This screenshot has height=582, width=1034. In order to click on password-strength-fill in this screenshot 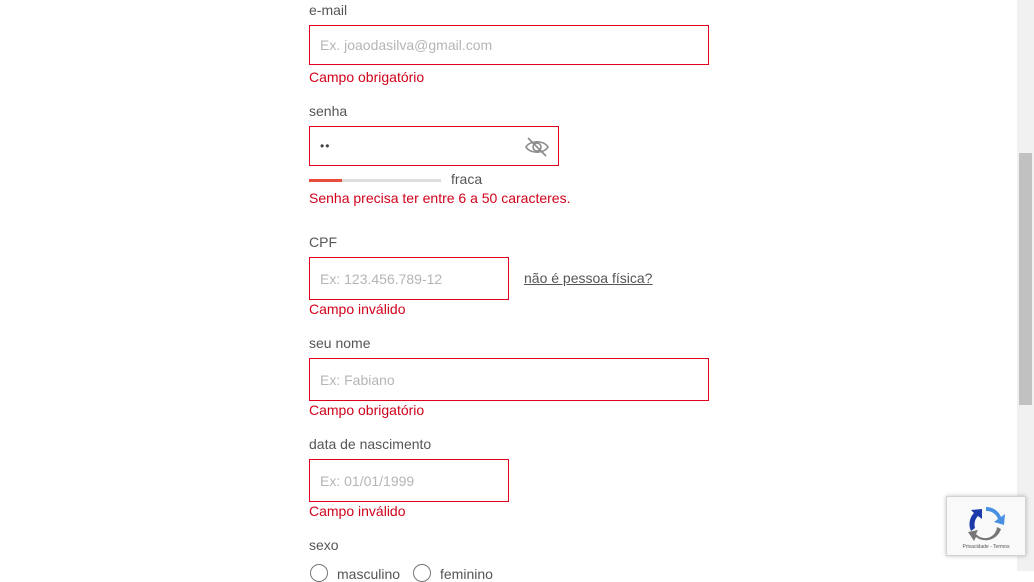, I will do `click(325, 180)`.